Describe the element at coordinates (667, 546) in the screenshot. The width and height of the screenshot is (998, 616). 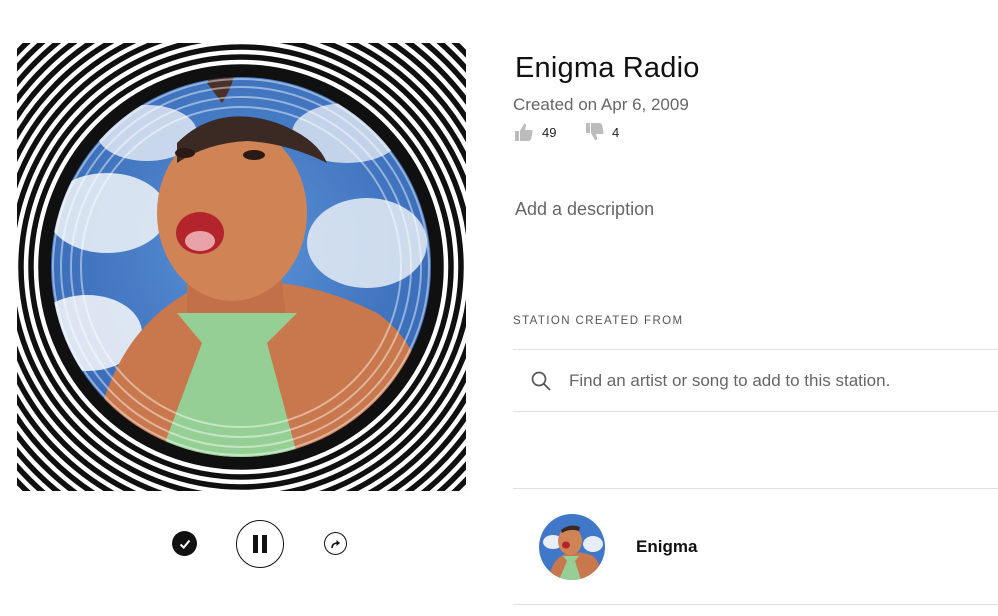
I see `seed-artist-name: Enigma` at that location.